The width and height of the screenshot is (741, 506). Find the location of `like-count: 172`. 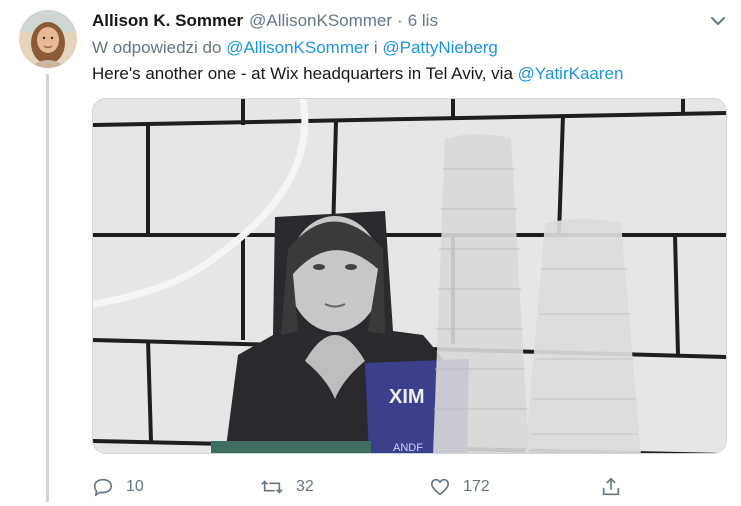

like-count: 172 is located at coordinates (476, 486).